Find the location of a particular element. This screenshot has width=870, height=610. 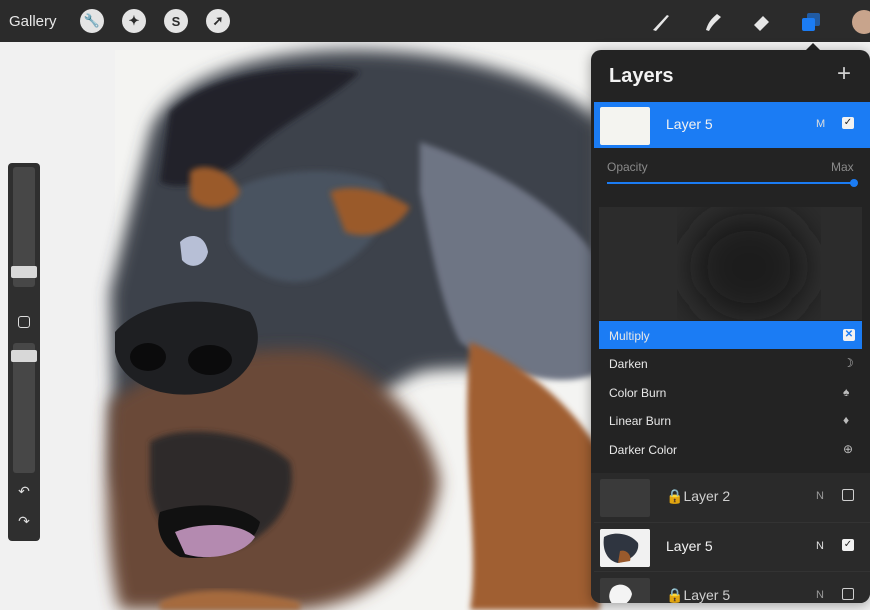

opacity-value: Max is located at coordinates (842, 167).